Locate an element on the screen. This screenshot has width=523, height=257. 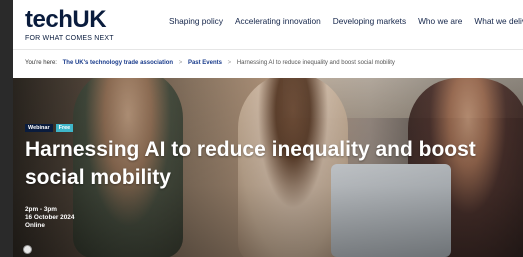
nav-shaping-policy: Shaping policy is located at coordinates (196, 21).